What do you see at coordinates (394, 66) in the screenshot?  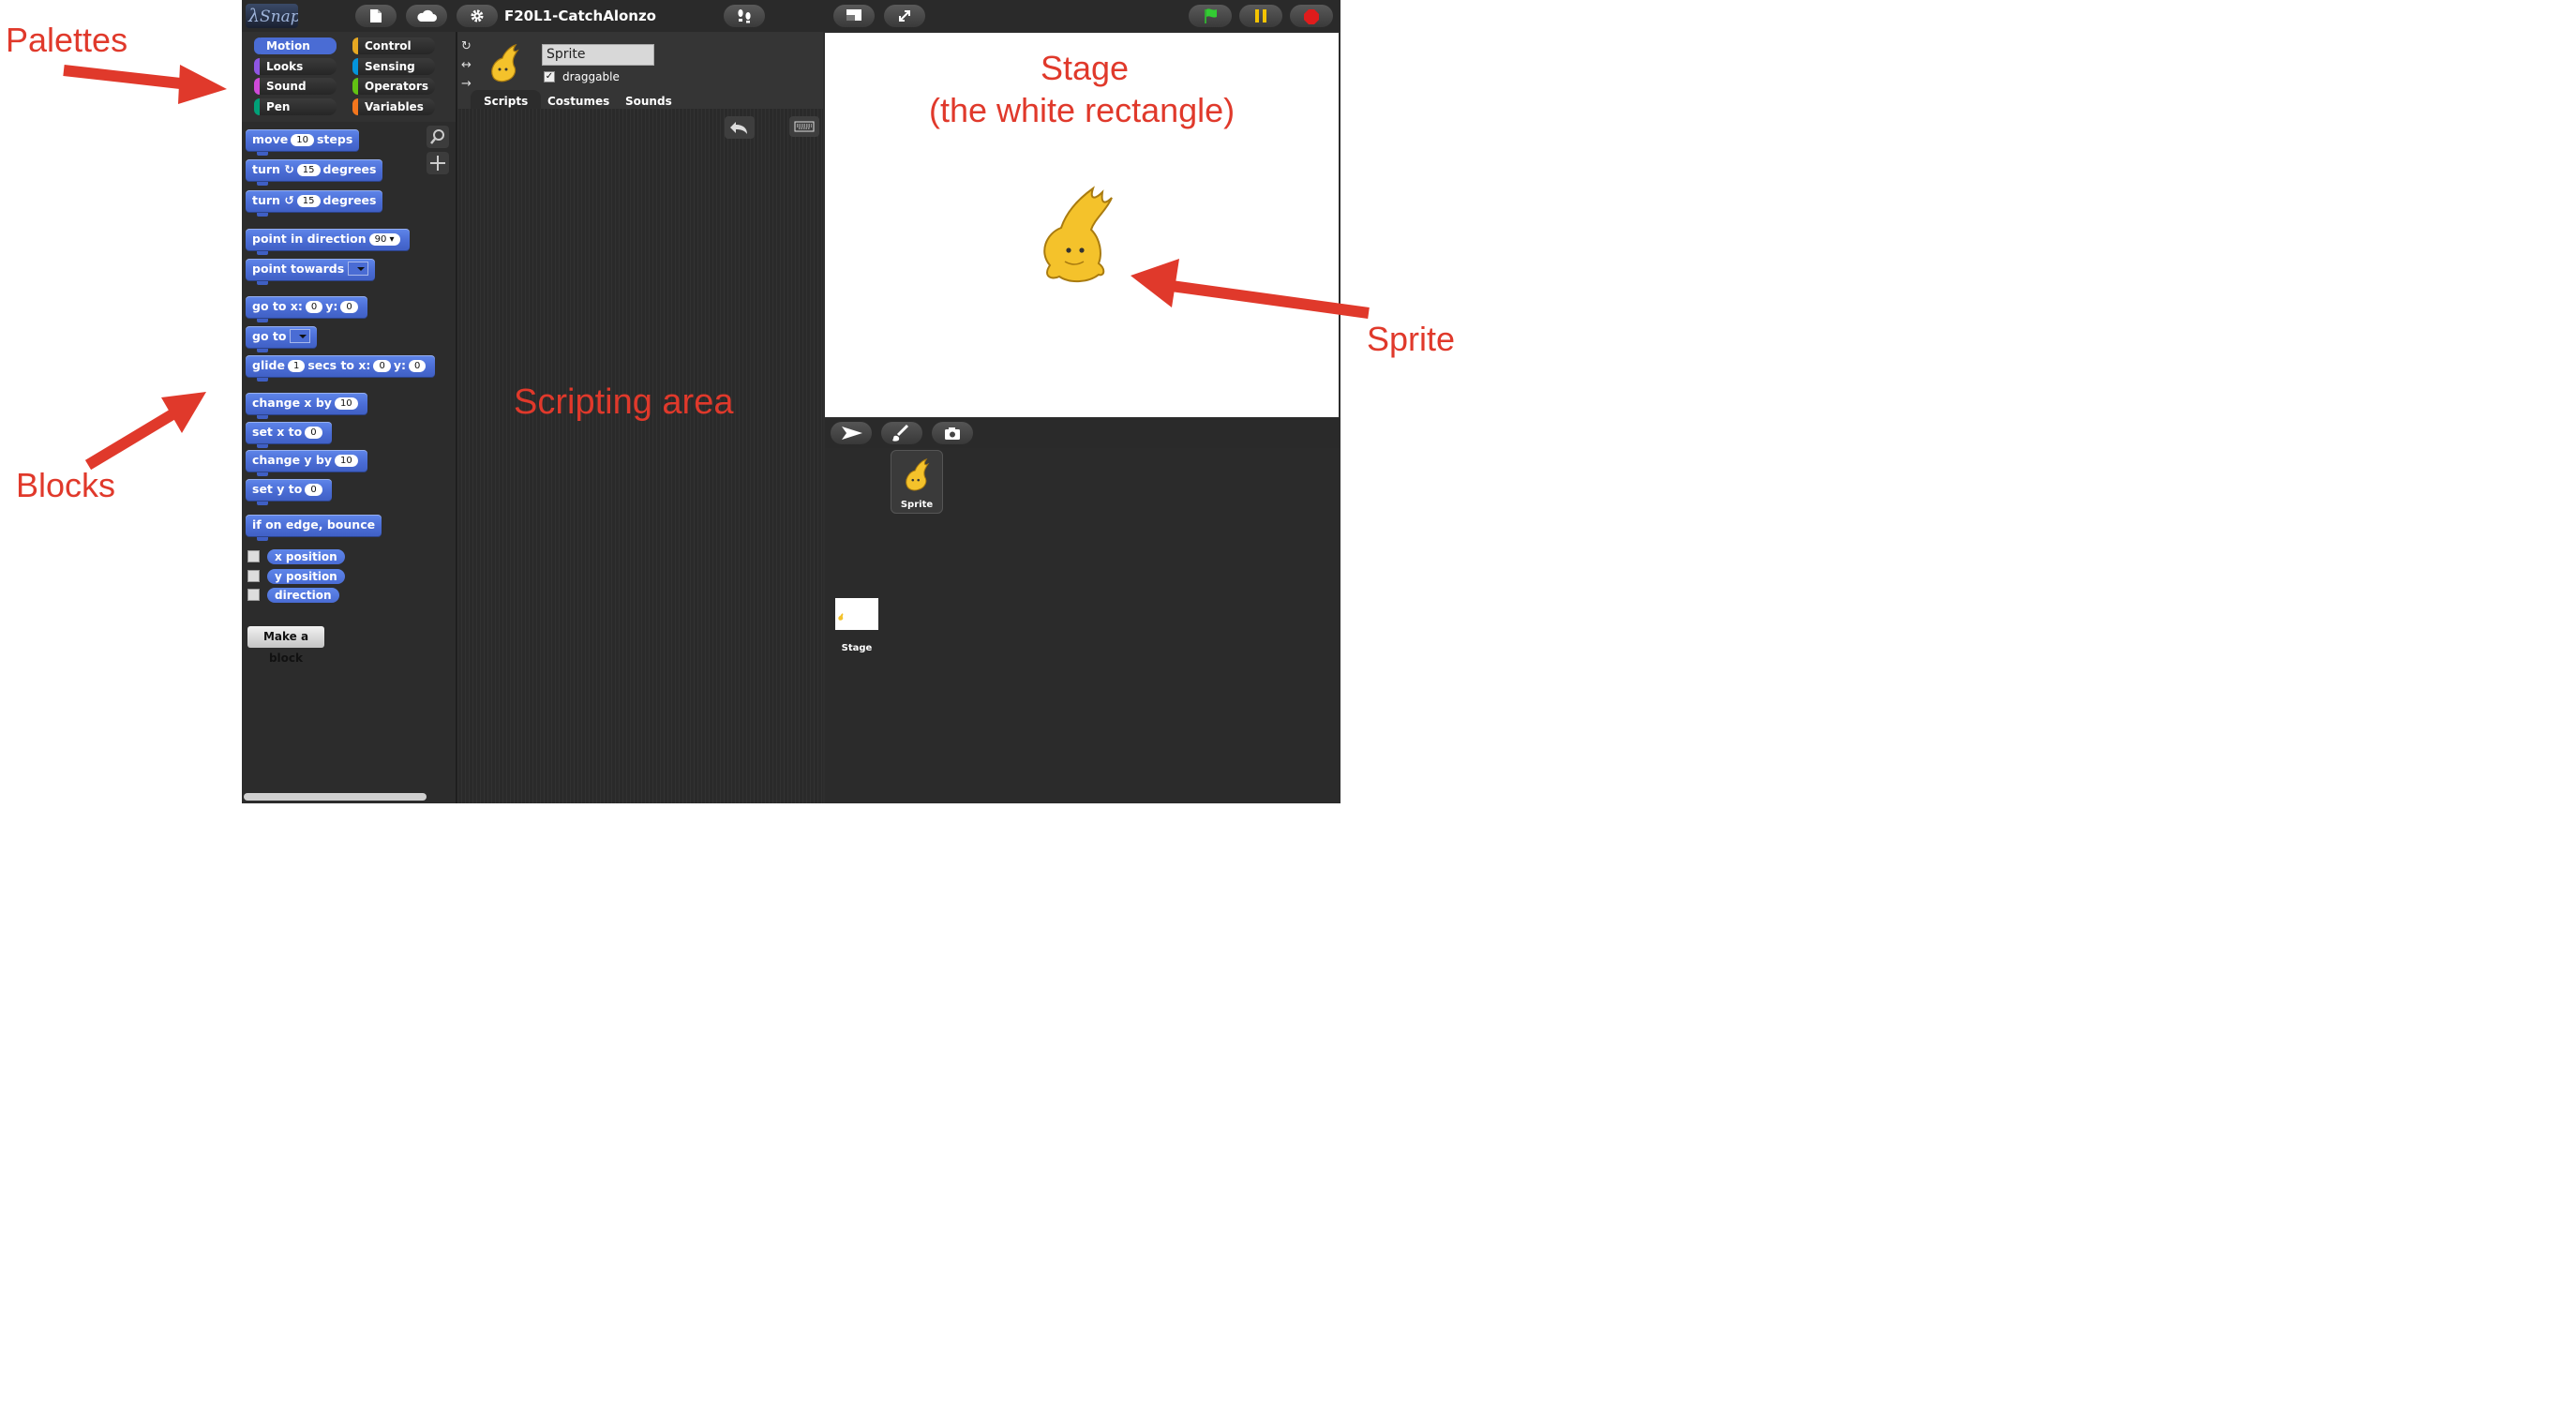 I see `category-sensing: Sensing` at bounding box center [394, 66].